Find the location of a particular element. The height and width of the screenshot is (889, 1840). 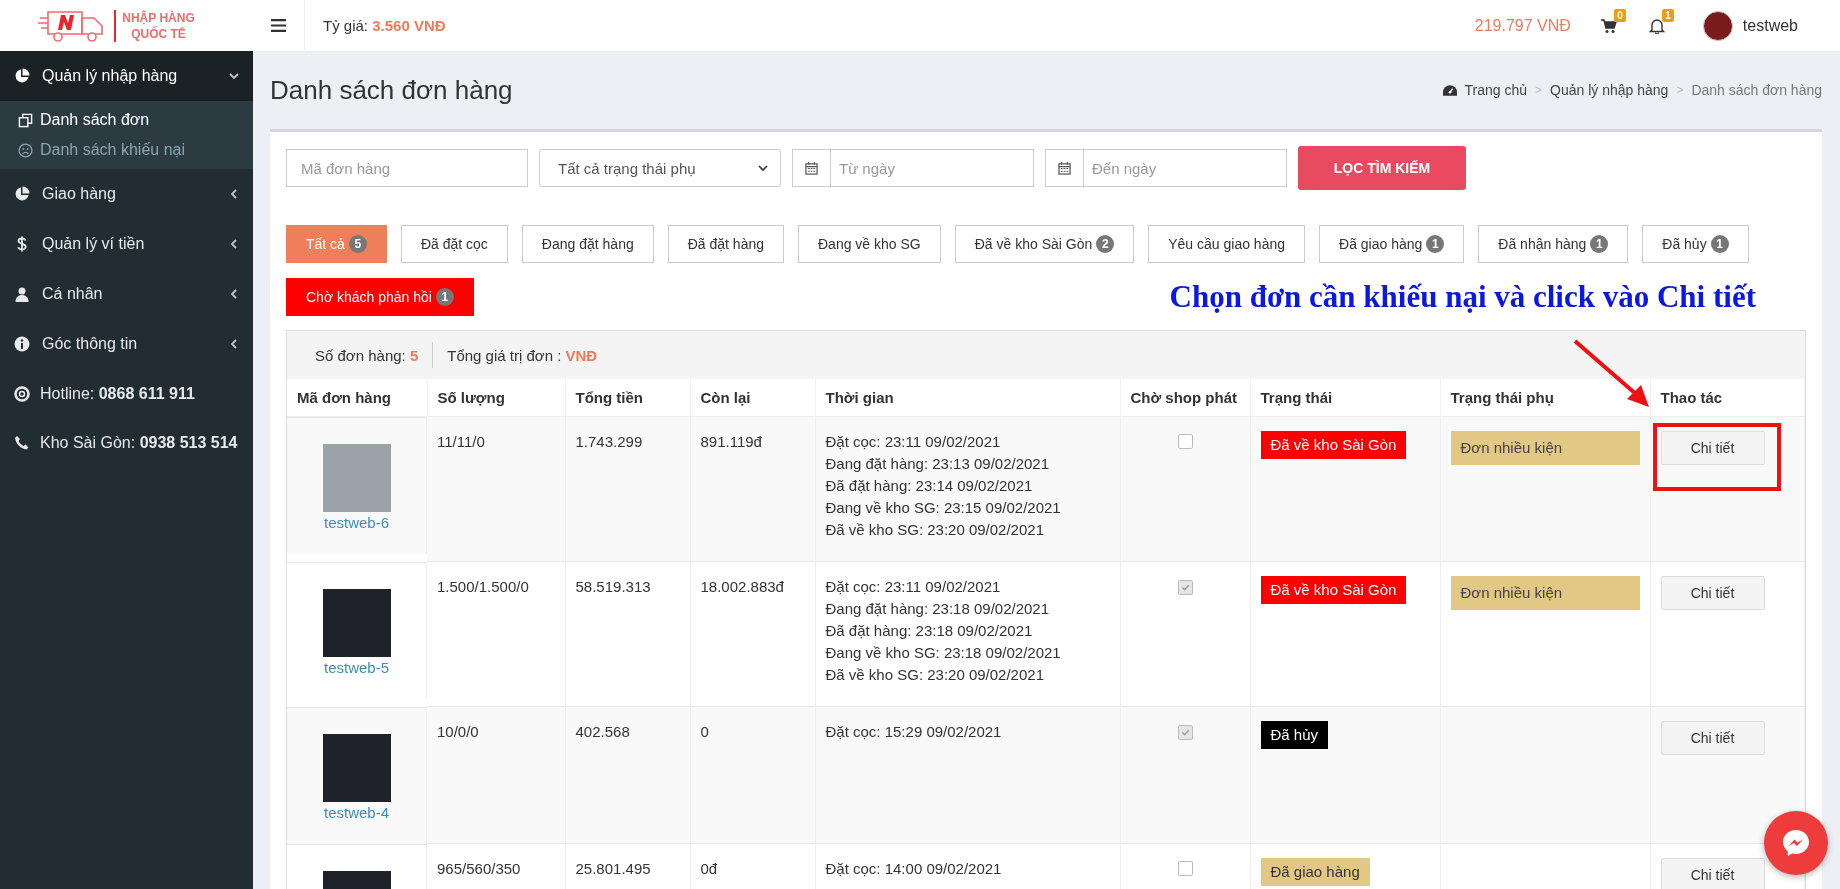

table-cell: 1.743.299 is located at coordinates (627, 489).